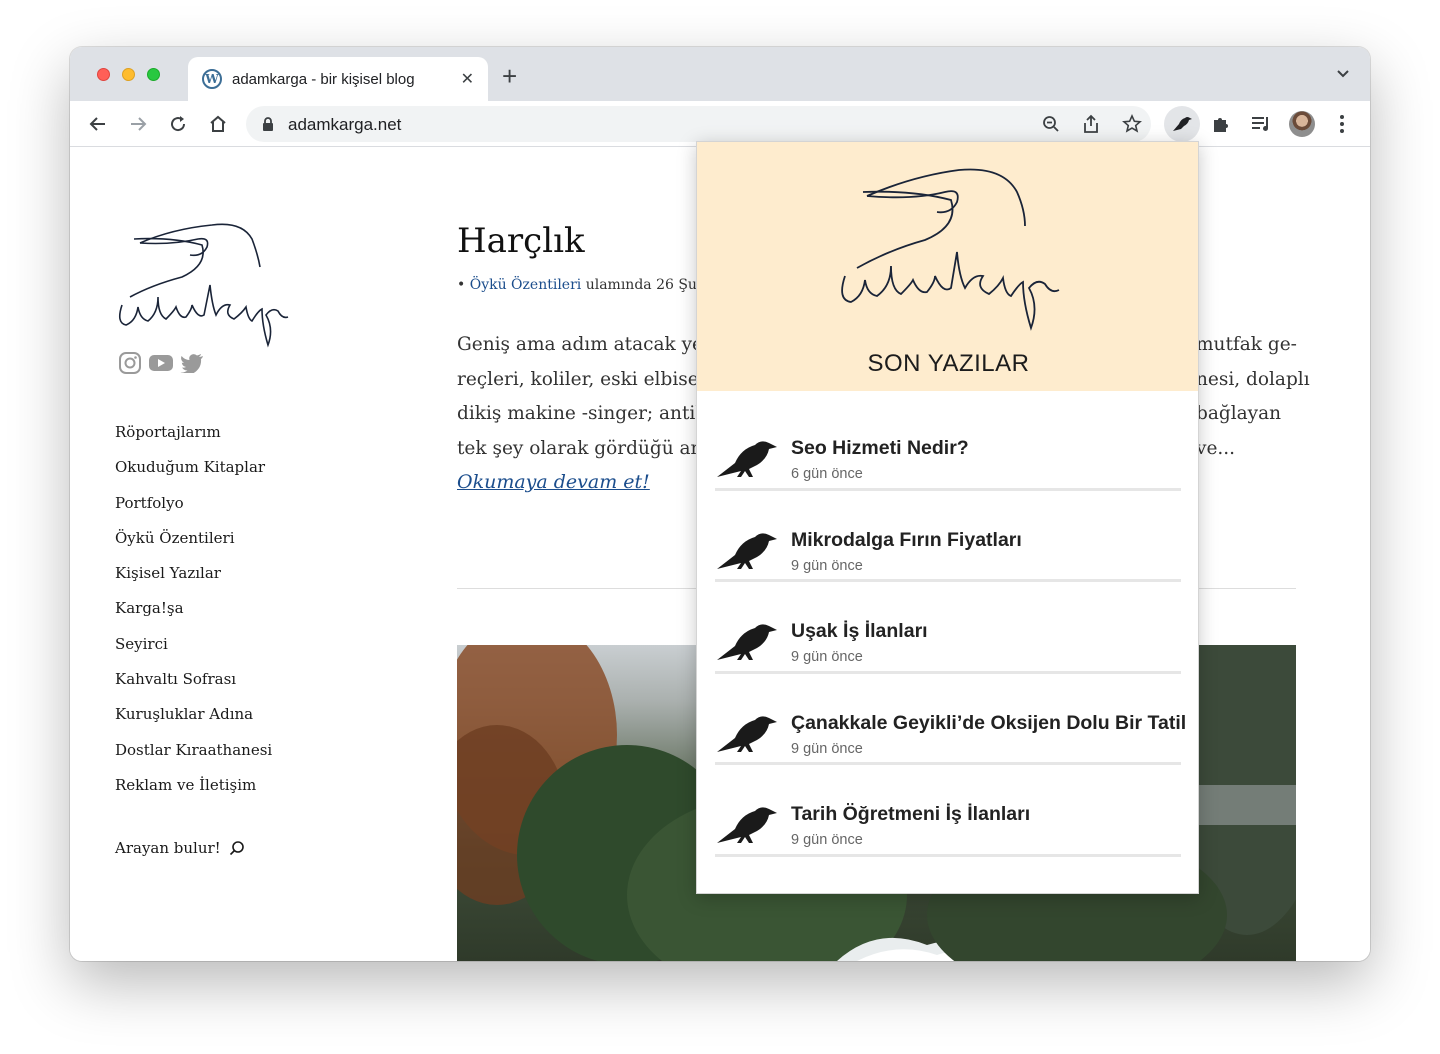 This screenshot has width=1440, height=1054. What do you see at coordinates (236, 848) in the screenshot?
I see `search-icon` at bounding box center [236, 848].